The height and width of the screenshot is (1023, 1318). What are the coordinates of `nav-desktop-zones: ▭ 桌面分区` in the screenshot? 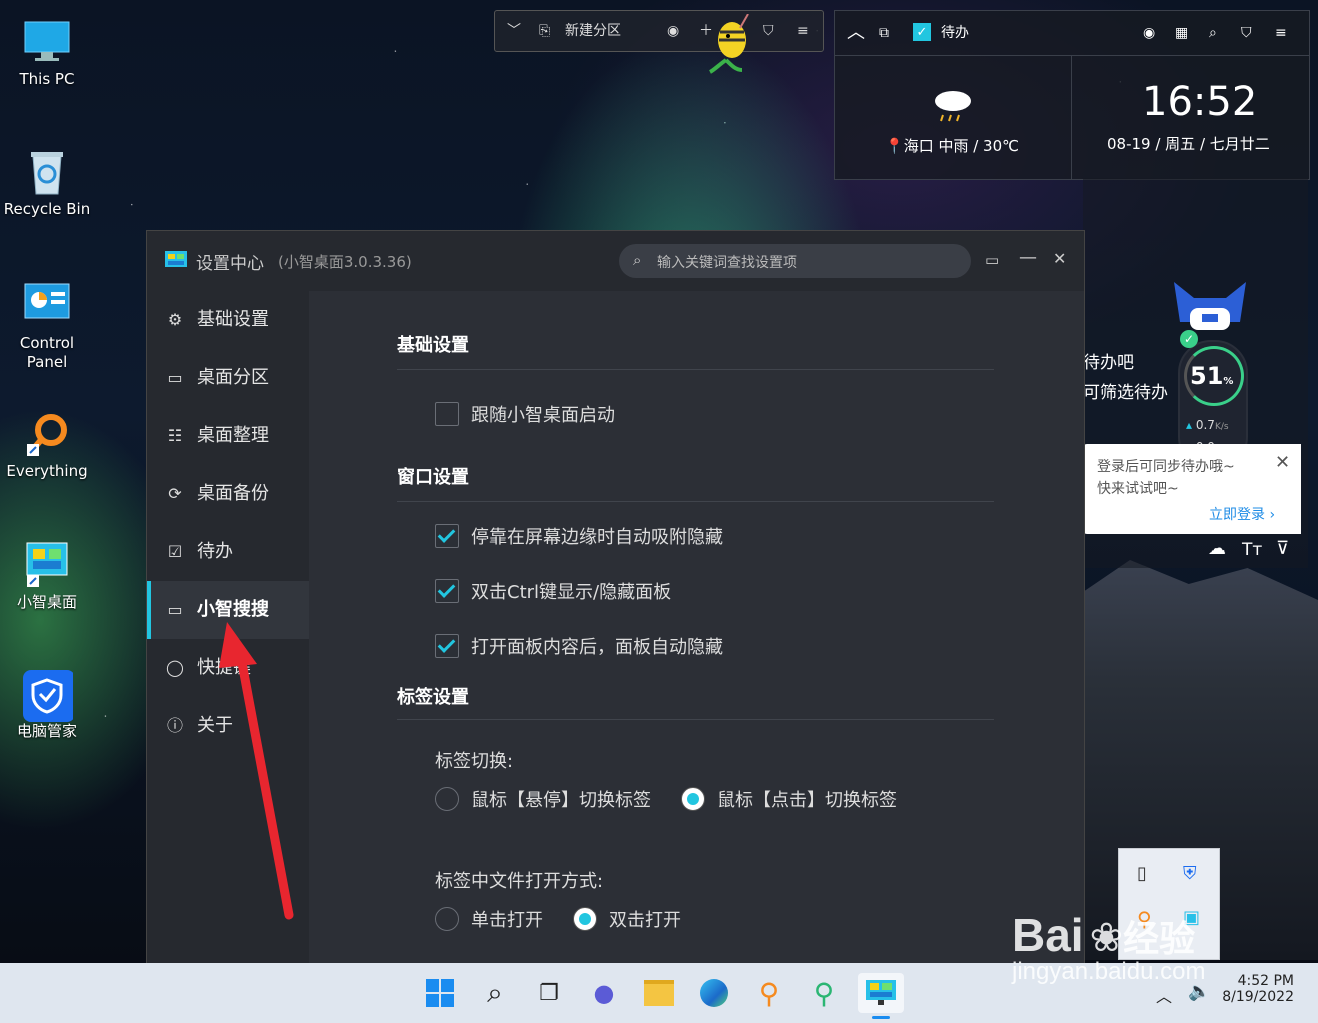 It's located at (228, 378).